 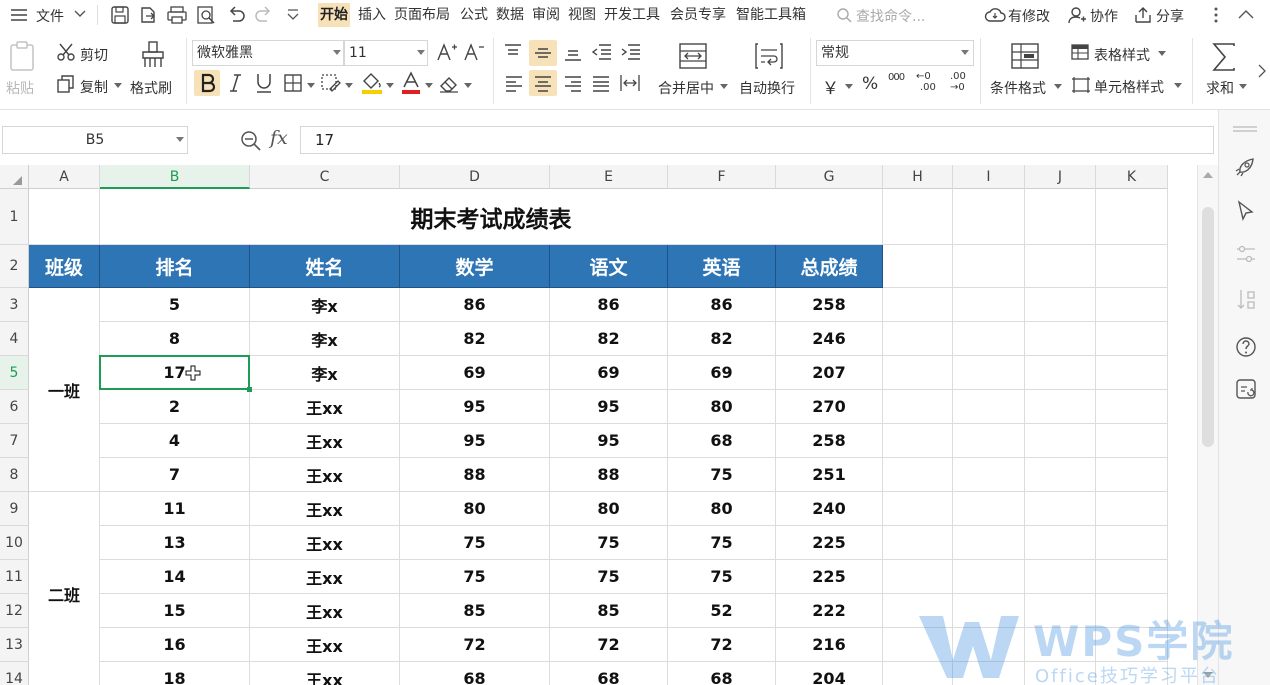 I want to click on align-right-icon, so click(x=573, y=84).